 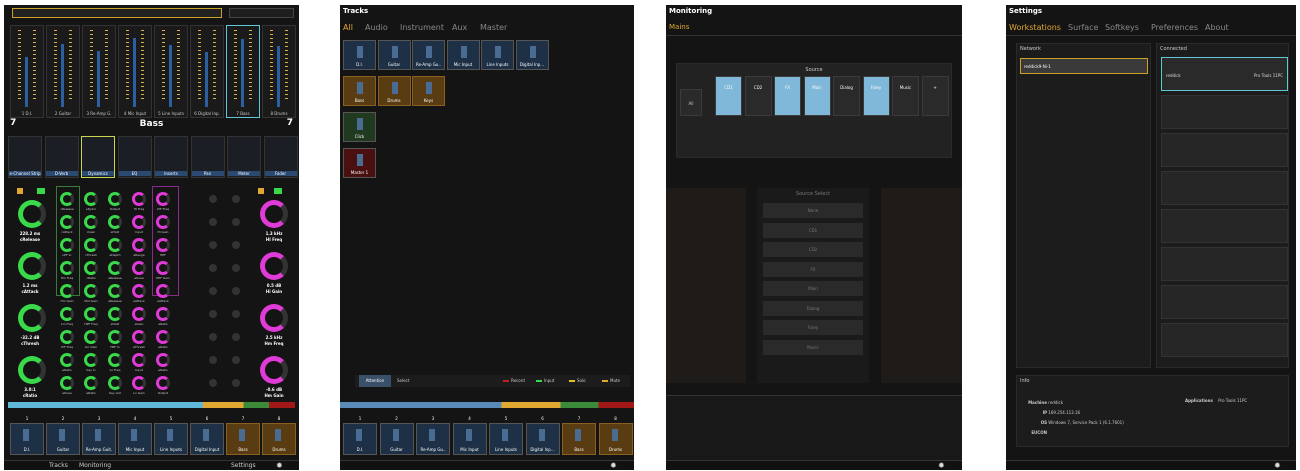 What do you see at coordinates (135, 71) in the screenshot?
I see `channel-strip: 4 Mic Input` at bounding box center [135, 71].